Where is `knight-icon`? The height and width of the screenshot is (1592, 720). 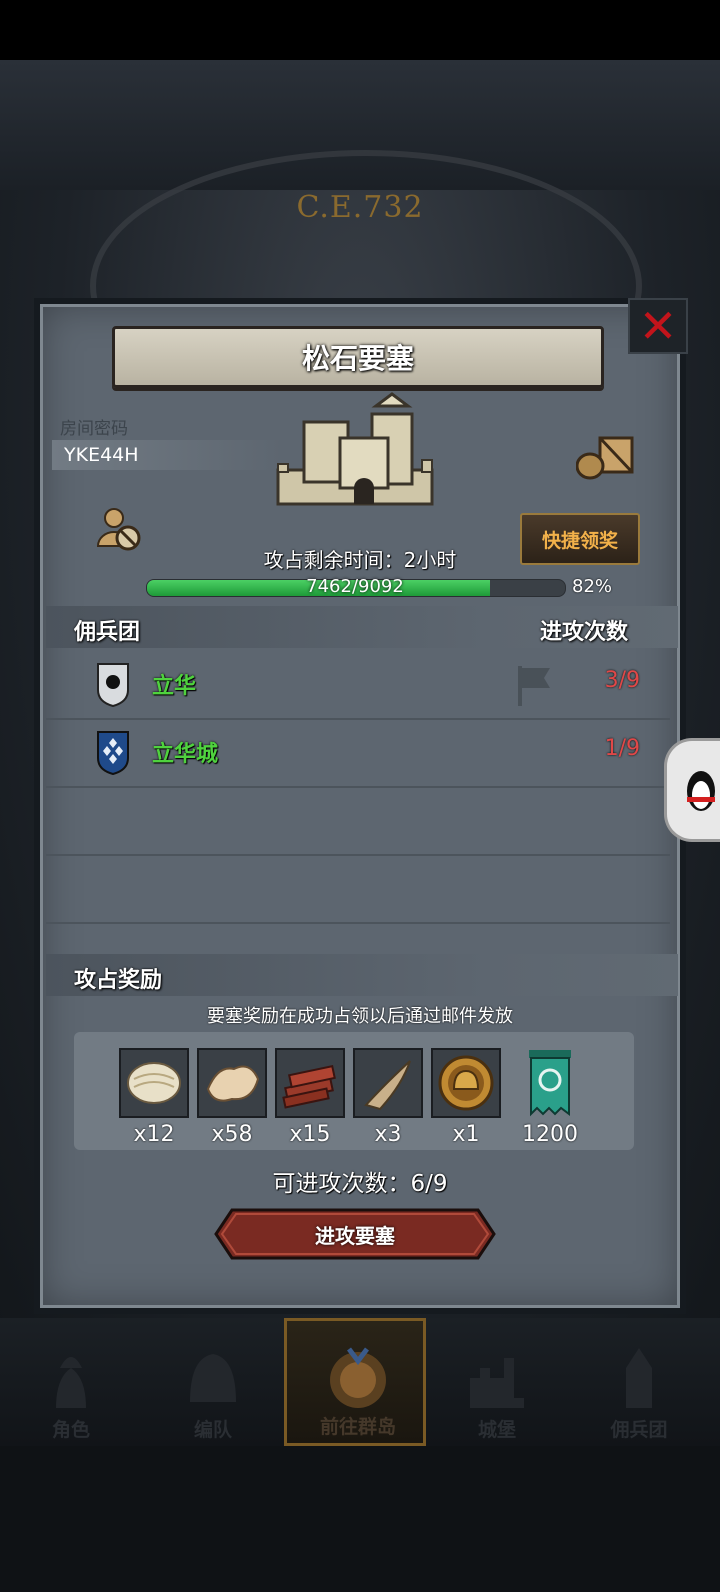
knight-icon is located at coordinates (71, 1382).